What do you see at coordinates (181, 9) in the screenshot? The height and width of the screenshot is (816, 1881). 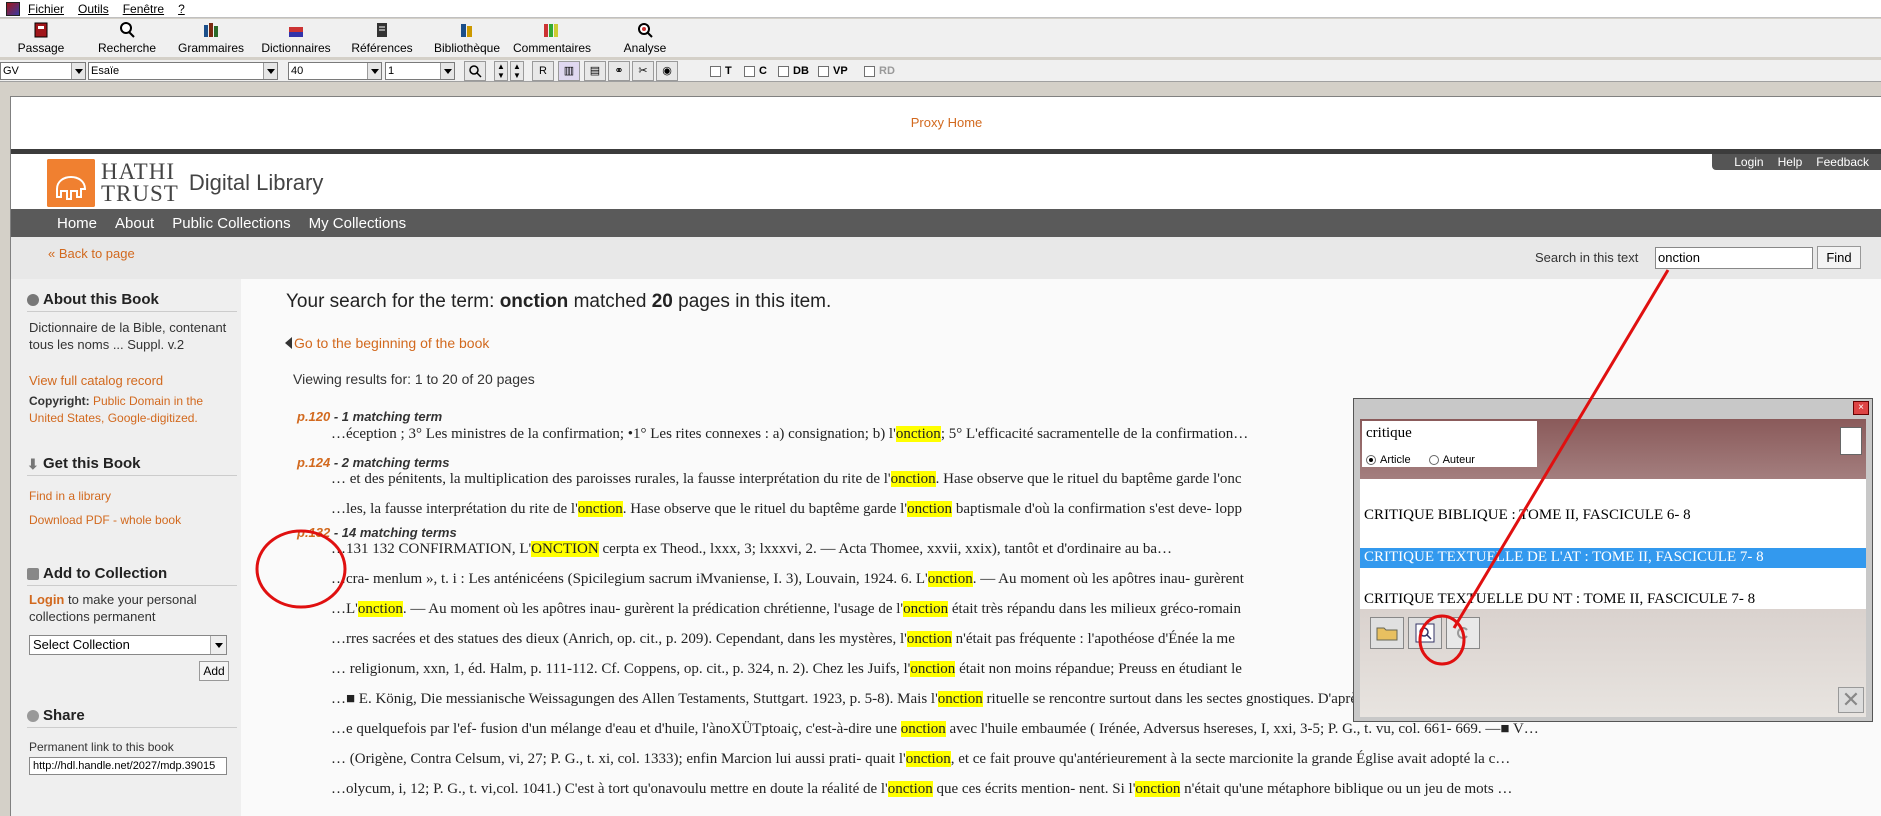 I see `menu-help: ?` at bounding box center [181, 9].